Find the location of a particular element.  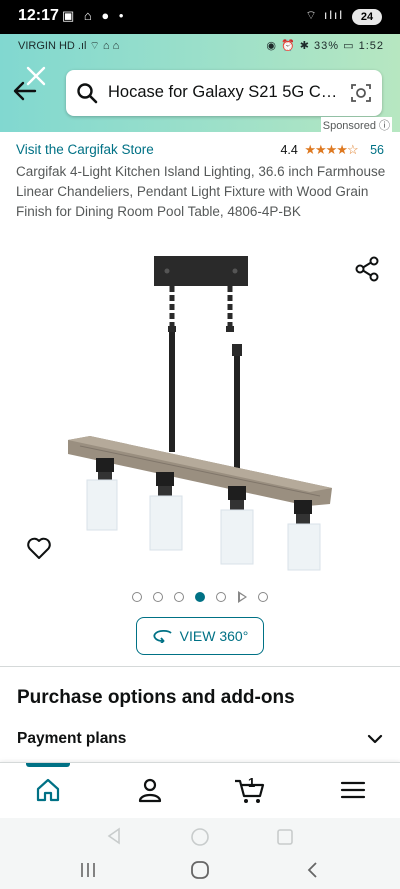

inner-recents-icon is located at coordinates (285, 837).